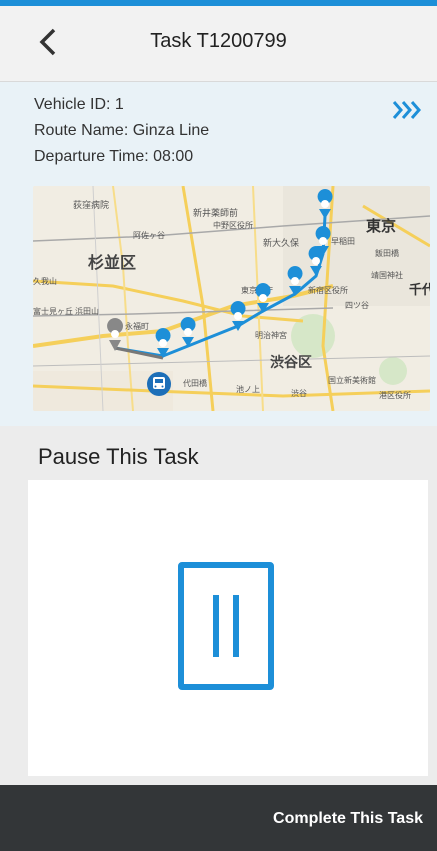 This screenshot has width=437, height=851. What do you see at coordinates (387, 253) in the screenshot?
I see `map-label: 飯田橋` at bounding box center [387, 253].